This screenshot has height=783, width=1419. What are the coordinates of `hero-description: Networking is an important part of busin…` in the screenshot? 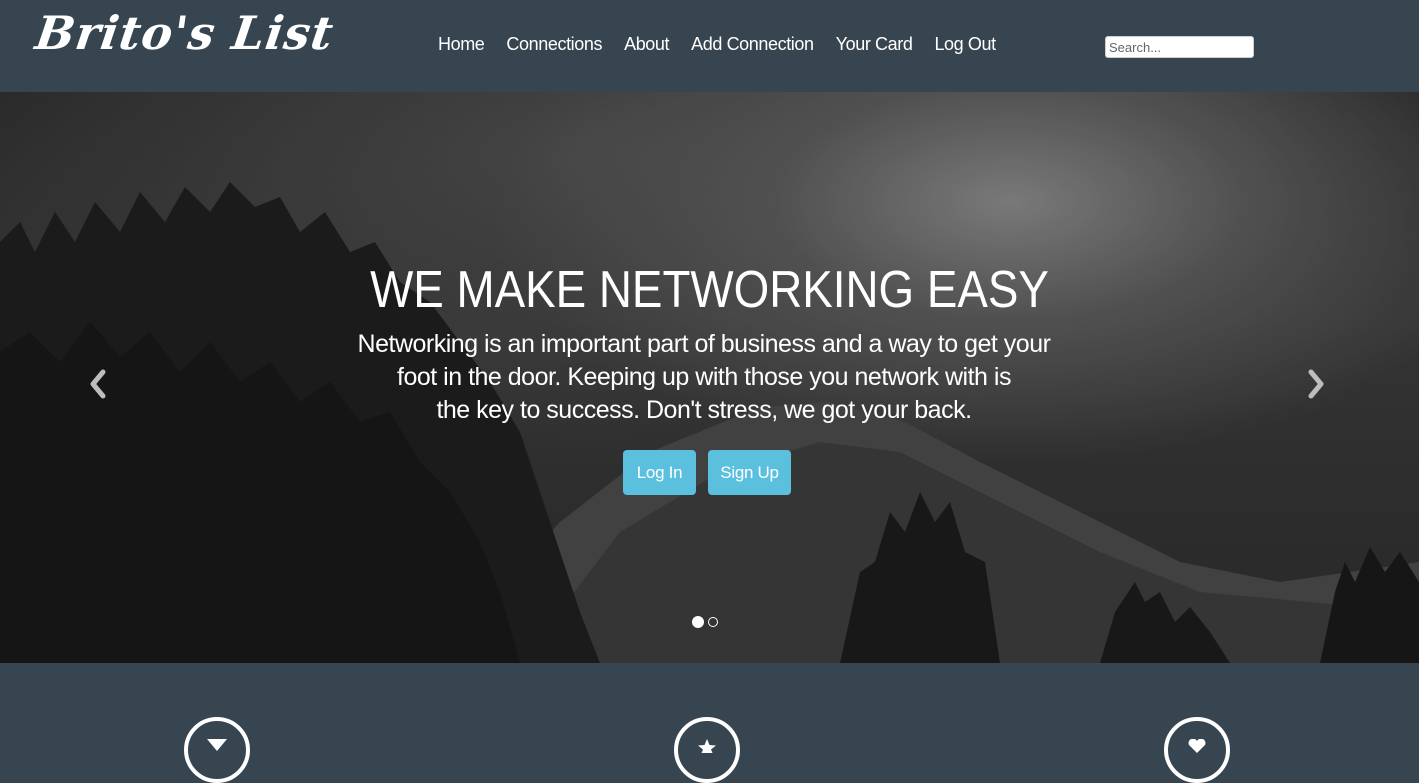 It's located at (704, 377).